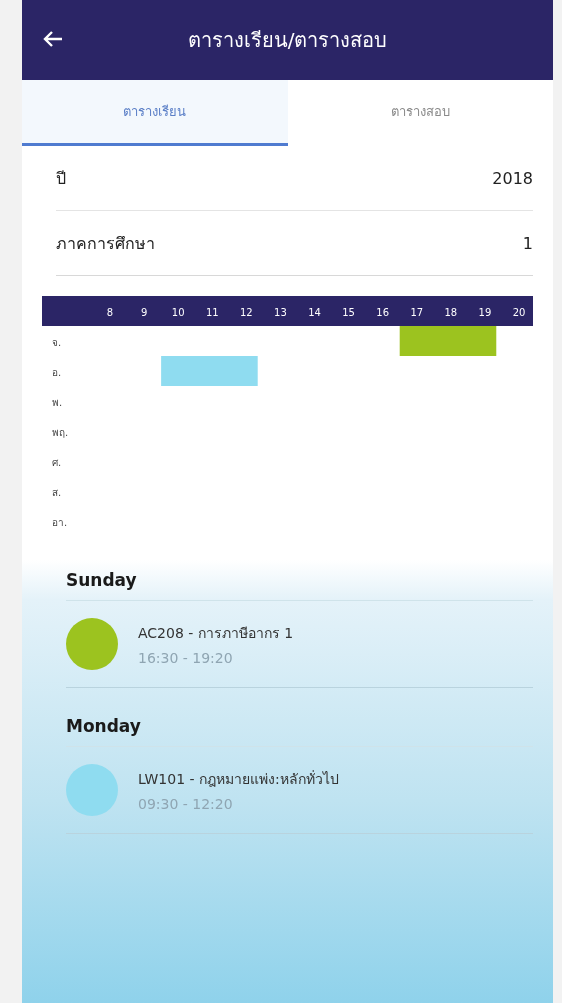  Describe the element at coordinates (348, 312) in the screenshot. I see `hour-label: 15` at that location.